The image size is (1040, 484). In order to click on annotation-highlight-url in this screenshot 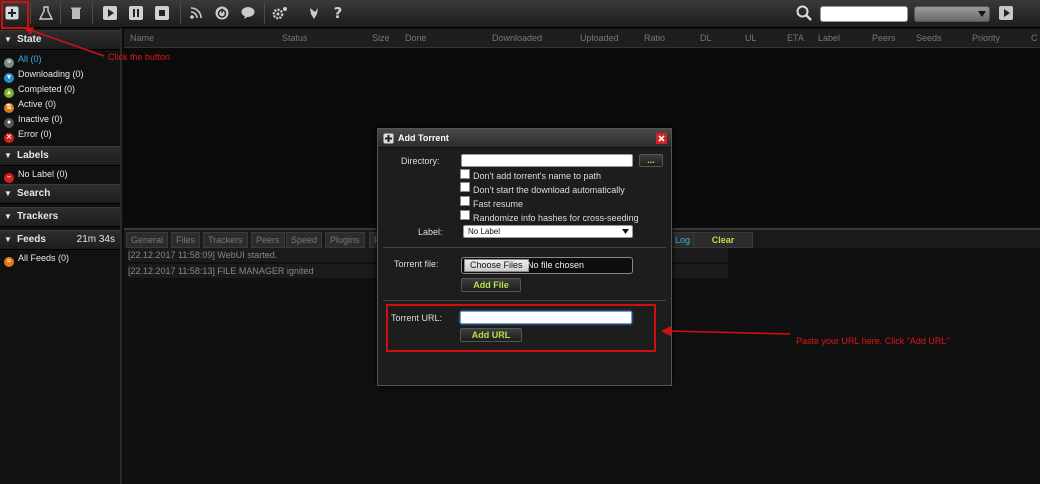, I will do `click(521, 328)`.